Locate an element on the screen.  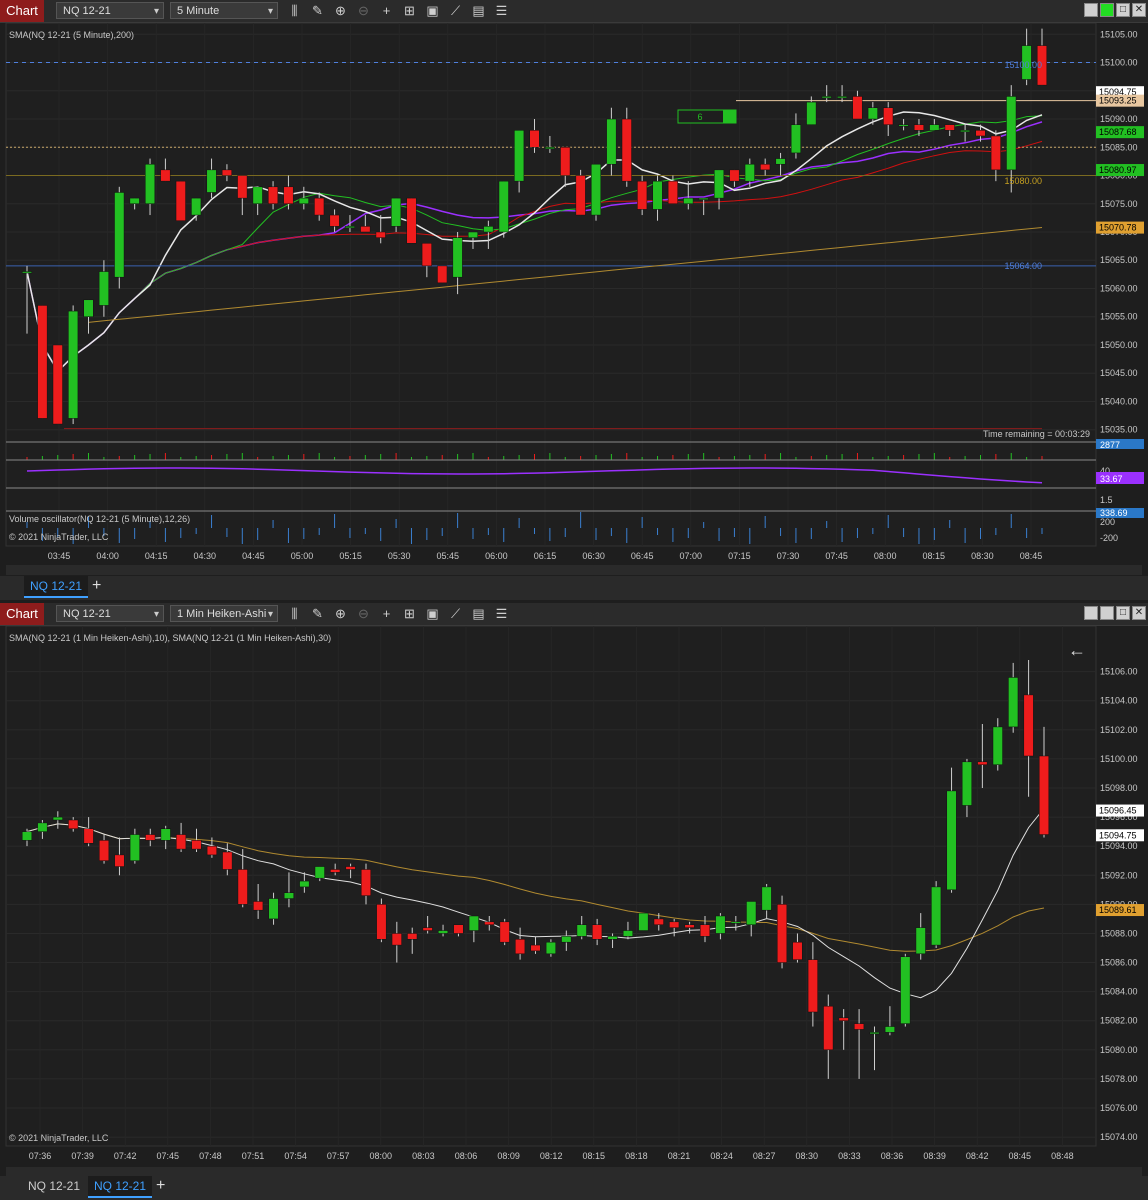
osc-badge: 33.67 is located at coordinates (1111, 479).